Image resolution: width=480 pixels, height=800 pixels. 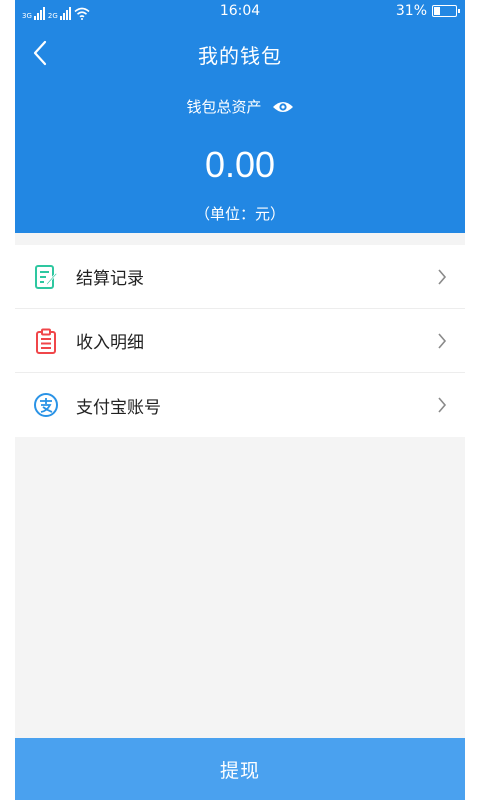 I want to click on amount-unit-note: （单位：元）, so click(x=239, y=214).